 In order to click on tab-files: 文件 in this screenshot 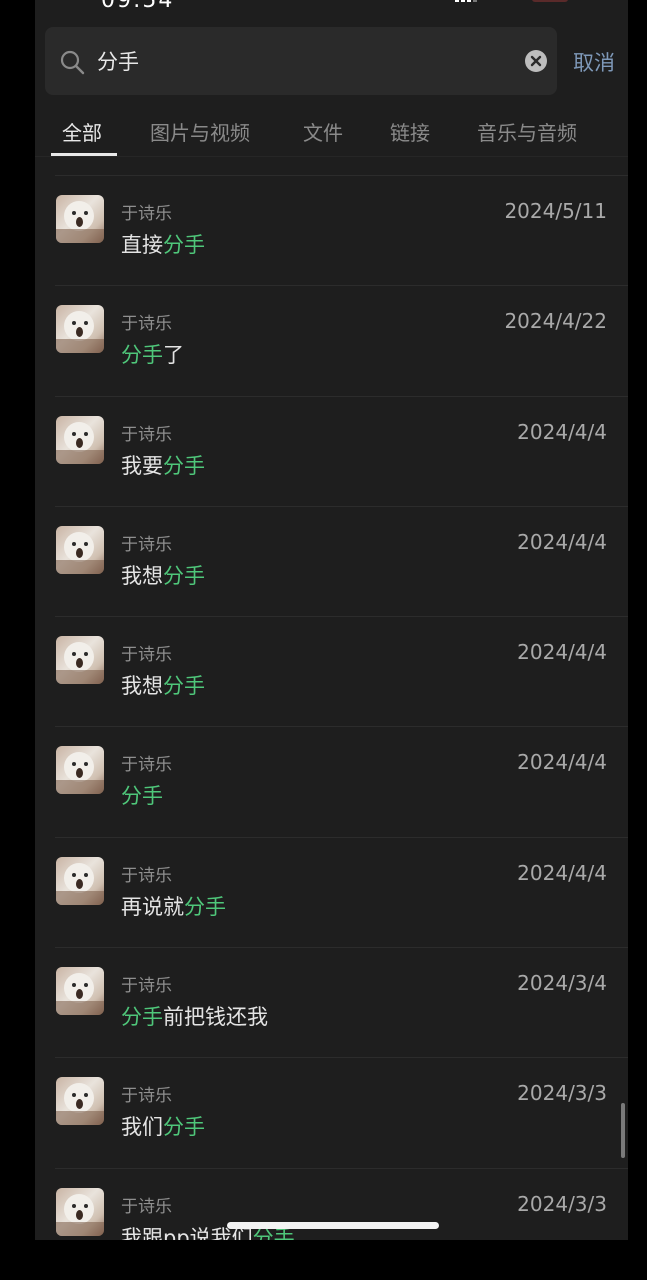, I will do `click(323, 131)`.